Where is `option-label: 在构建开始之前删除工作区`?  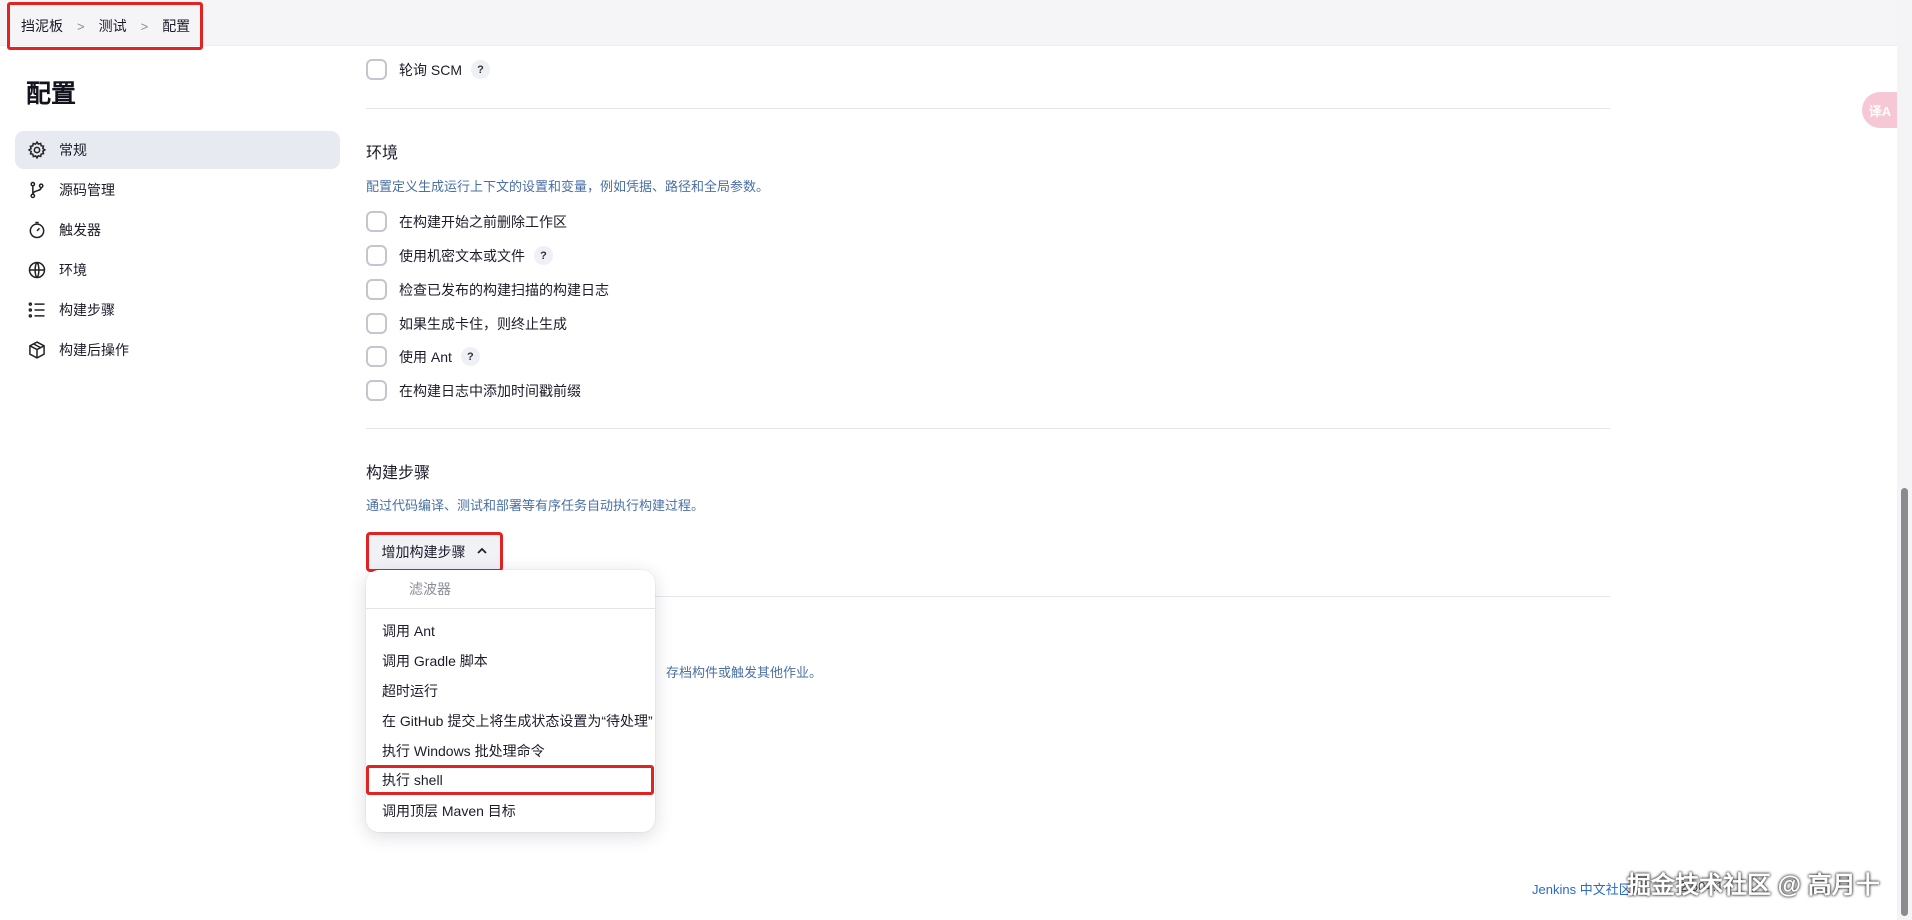 option-label: 在构建开始之前删除工作区 is located at coordinates (483, 221).